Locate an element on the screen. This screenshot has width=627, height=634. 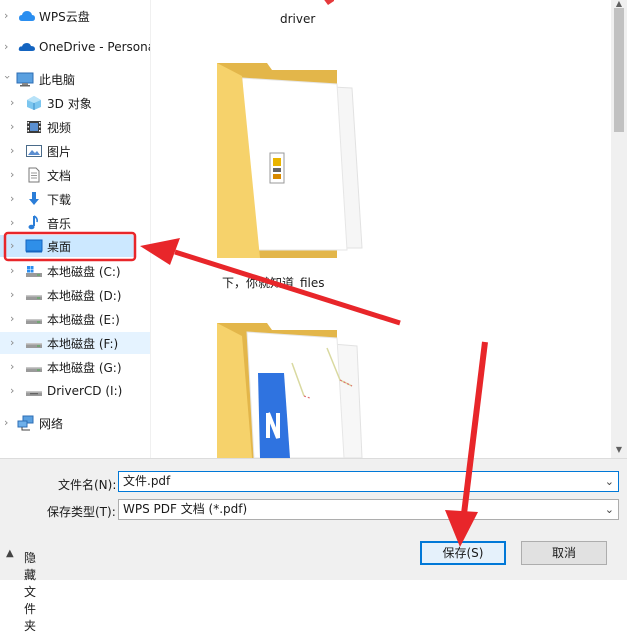
nav-item-label: 下载 is located at coordinates (59, 199).